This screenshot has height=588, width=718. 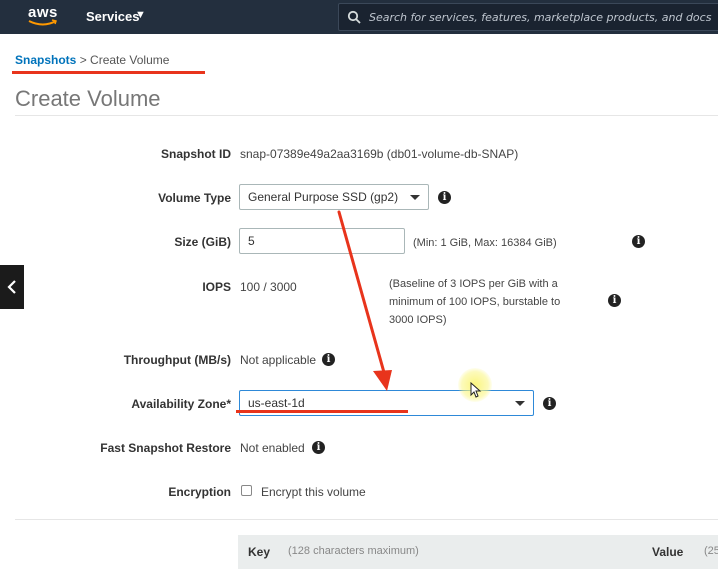 What do you see at coordinates (259, 552) in the screenshot?
I see `tags-key-header: Key` at bounding box center [259, 552].